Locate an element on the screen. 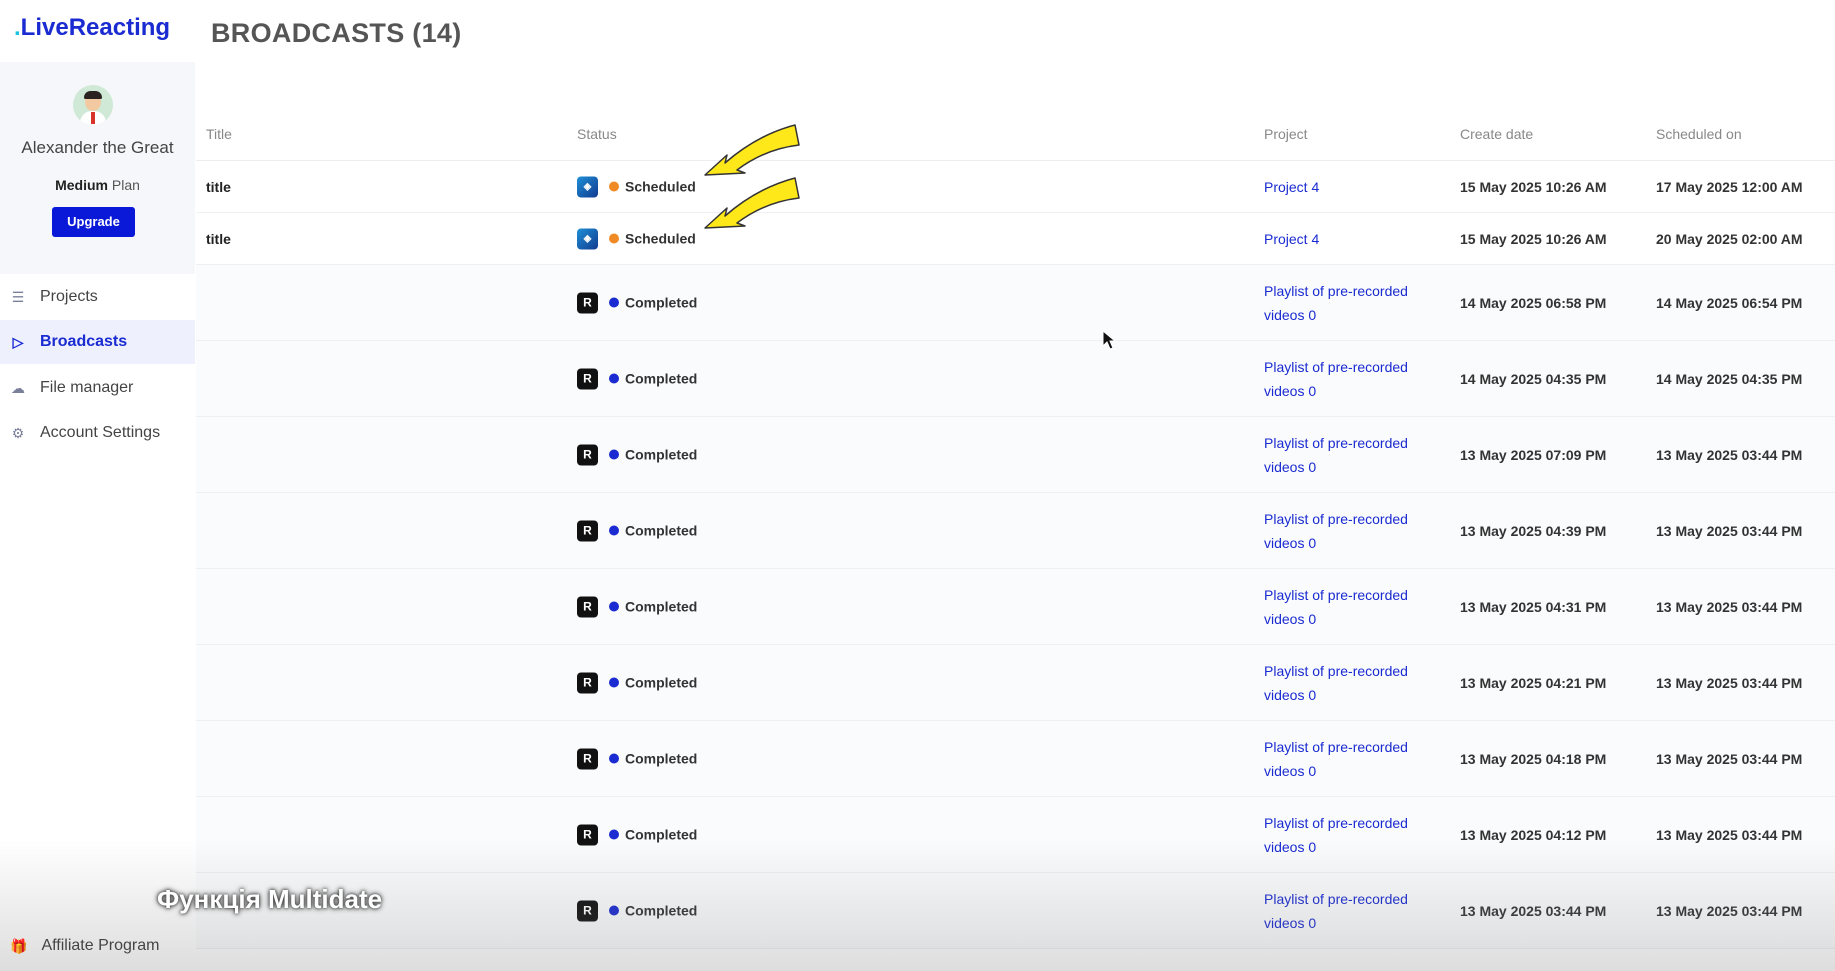 This screenshot has width=1835, height=971. status-label: Scheduled is located at coordinates (660, 186).